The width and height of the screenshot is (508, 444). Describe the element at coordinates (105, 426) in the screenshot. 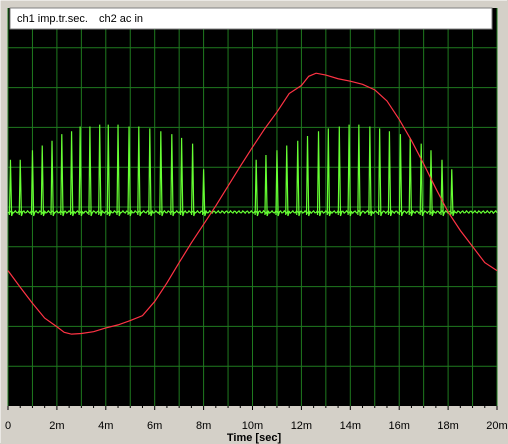

I see `x-tick-label: 4m` at that location.